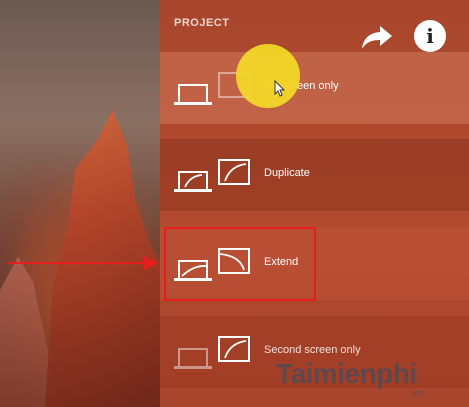 The width and height of the screenshot is (469, 407). I want to click on option-label: Second screen only, so click(312, 350).